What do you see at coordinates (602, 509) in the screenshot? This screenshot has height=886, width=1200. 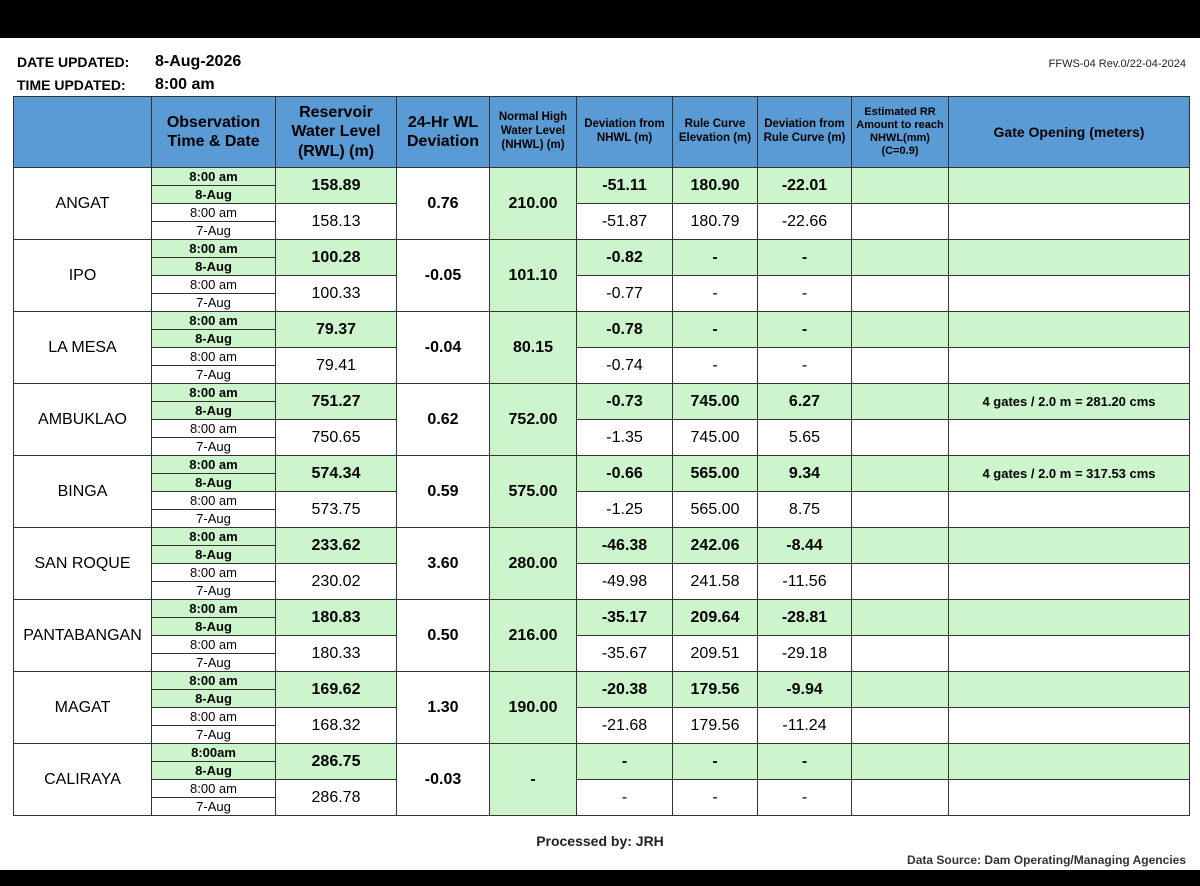 I see `table-row: 8:00 am 573.75 -1.25 565.00 8.75` at bounding box center [602, 509].